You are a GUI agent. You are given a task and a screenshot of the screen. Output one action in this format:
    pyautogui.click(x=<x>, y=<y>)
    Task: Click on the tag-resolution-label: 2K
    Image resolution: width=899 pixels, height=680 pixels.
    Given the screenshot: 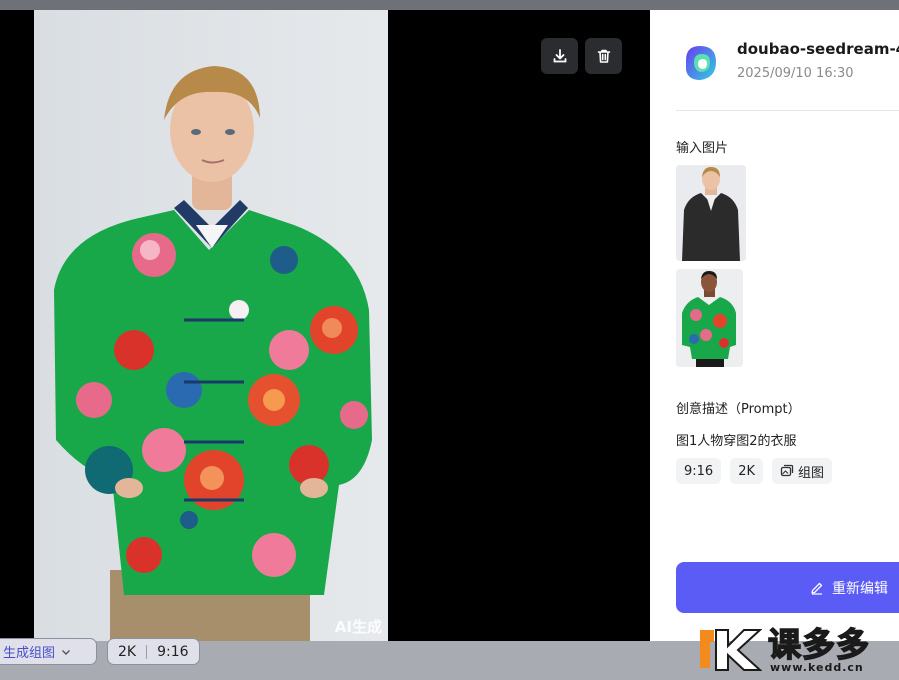 What is the action you would take?
    pyautogui.click(x=746, y=471)
    